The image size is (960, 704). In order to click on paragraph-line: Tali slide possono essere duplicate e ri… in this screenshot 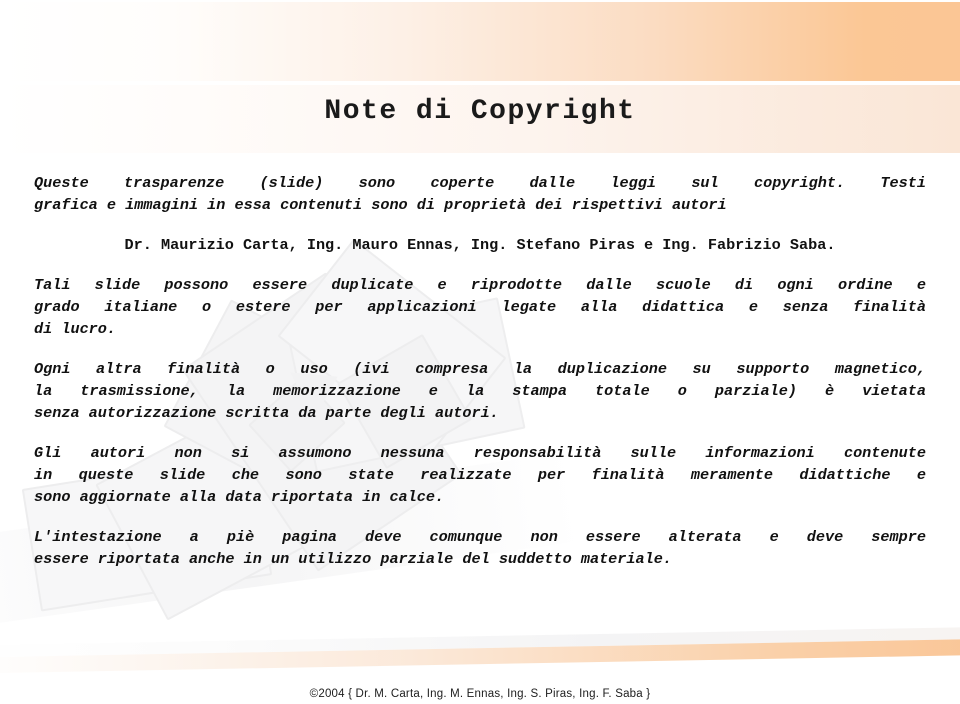, I will do `click(480, 285)`.